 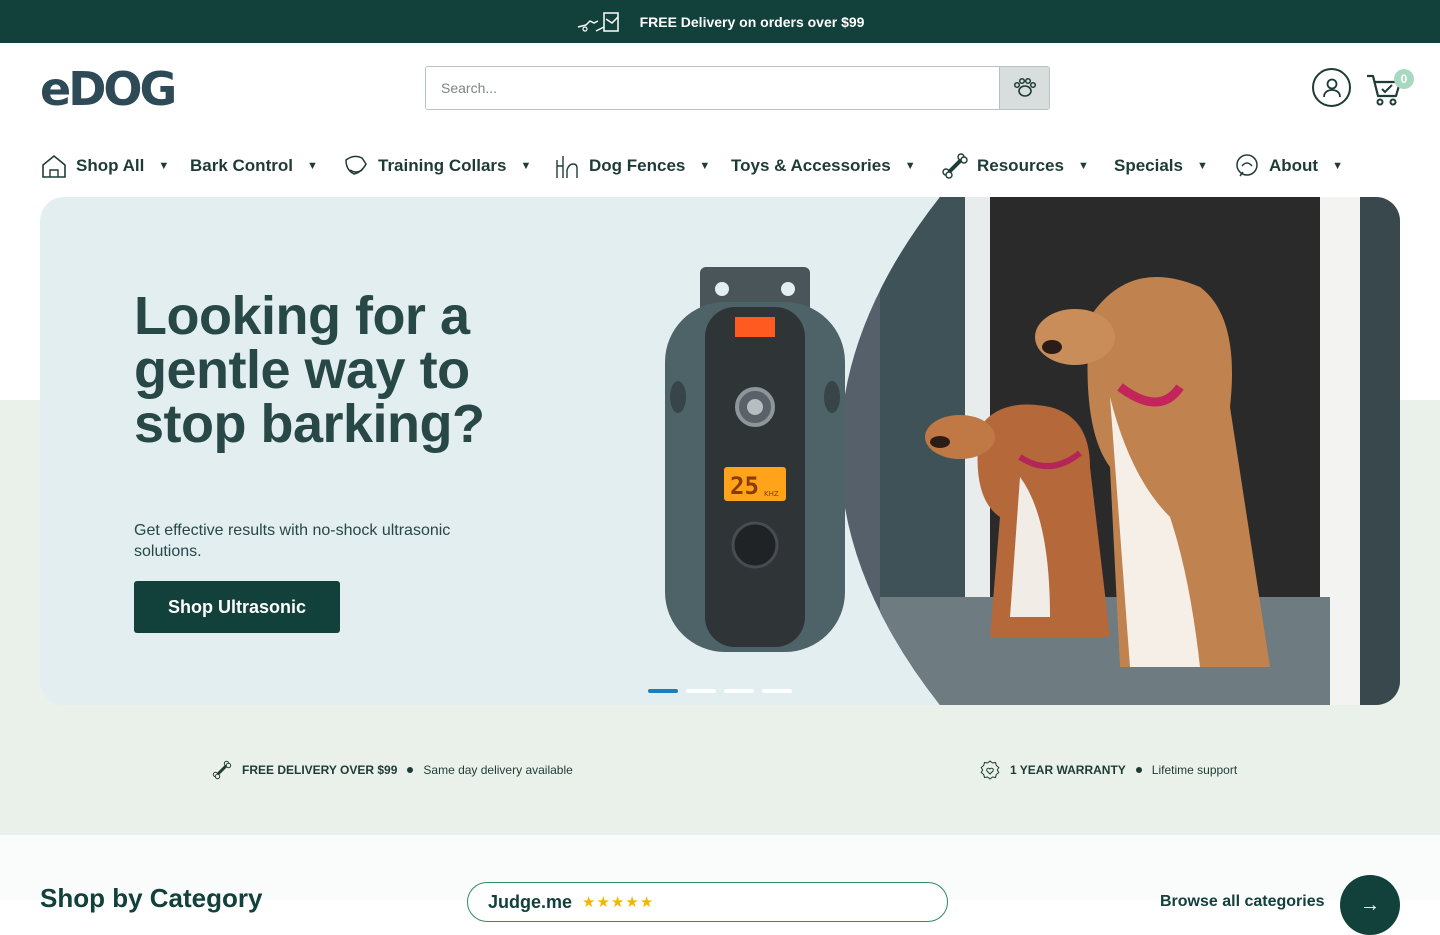 I want to click on nav-bark-control: Bark Control ▼, so click(x=254, y=166).